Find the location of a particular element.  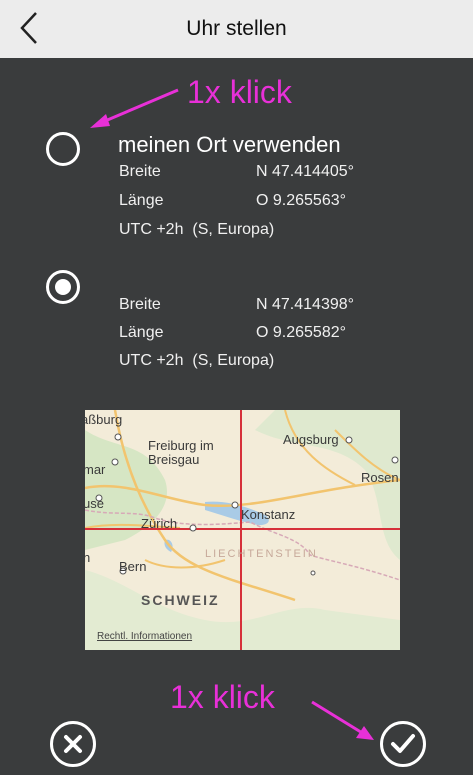

back-button is located at coordinates (29, 28).